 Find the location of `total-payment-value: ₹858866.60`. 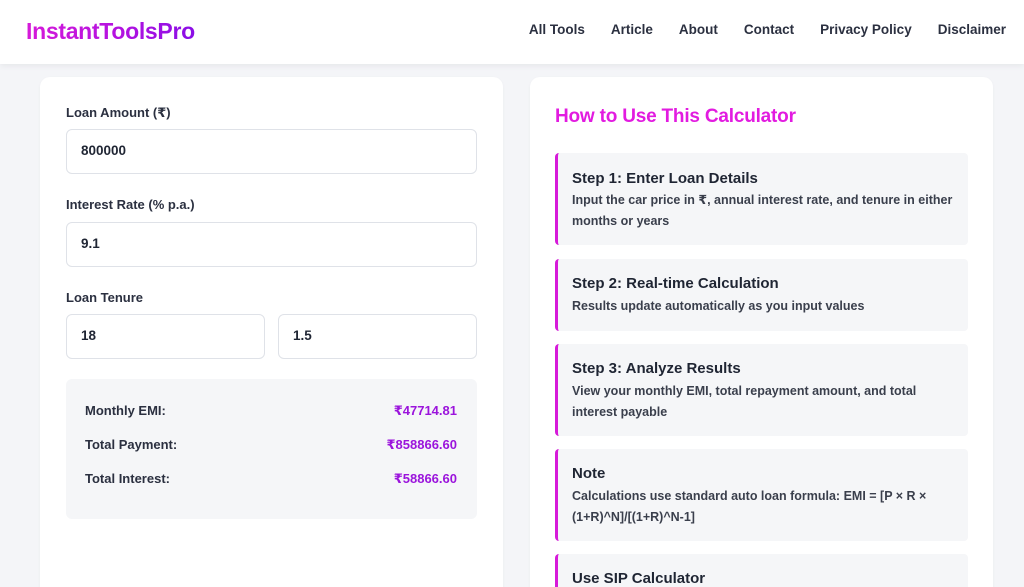

total-payment-value: ₹858866.60 is located at coordinates (422, 444).